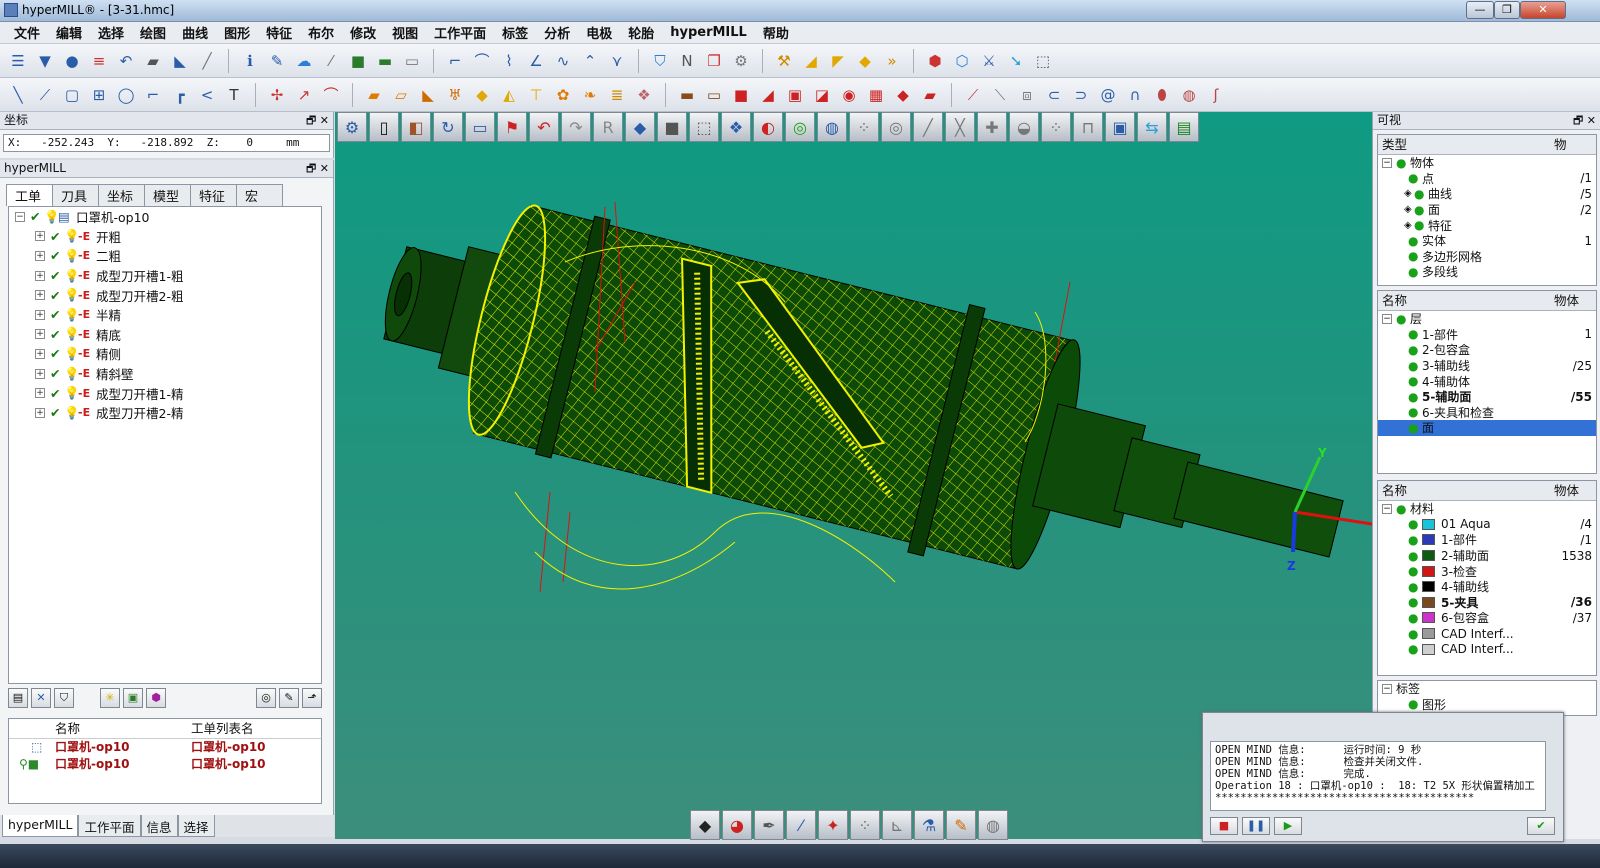 The width and height of the screenshot is (1600, 868). What do you see at coordinates (1054, 95) in the screenshot?
I see `cshape-icon: ⊂` at bounding box center [1054, 95].